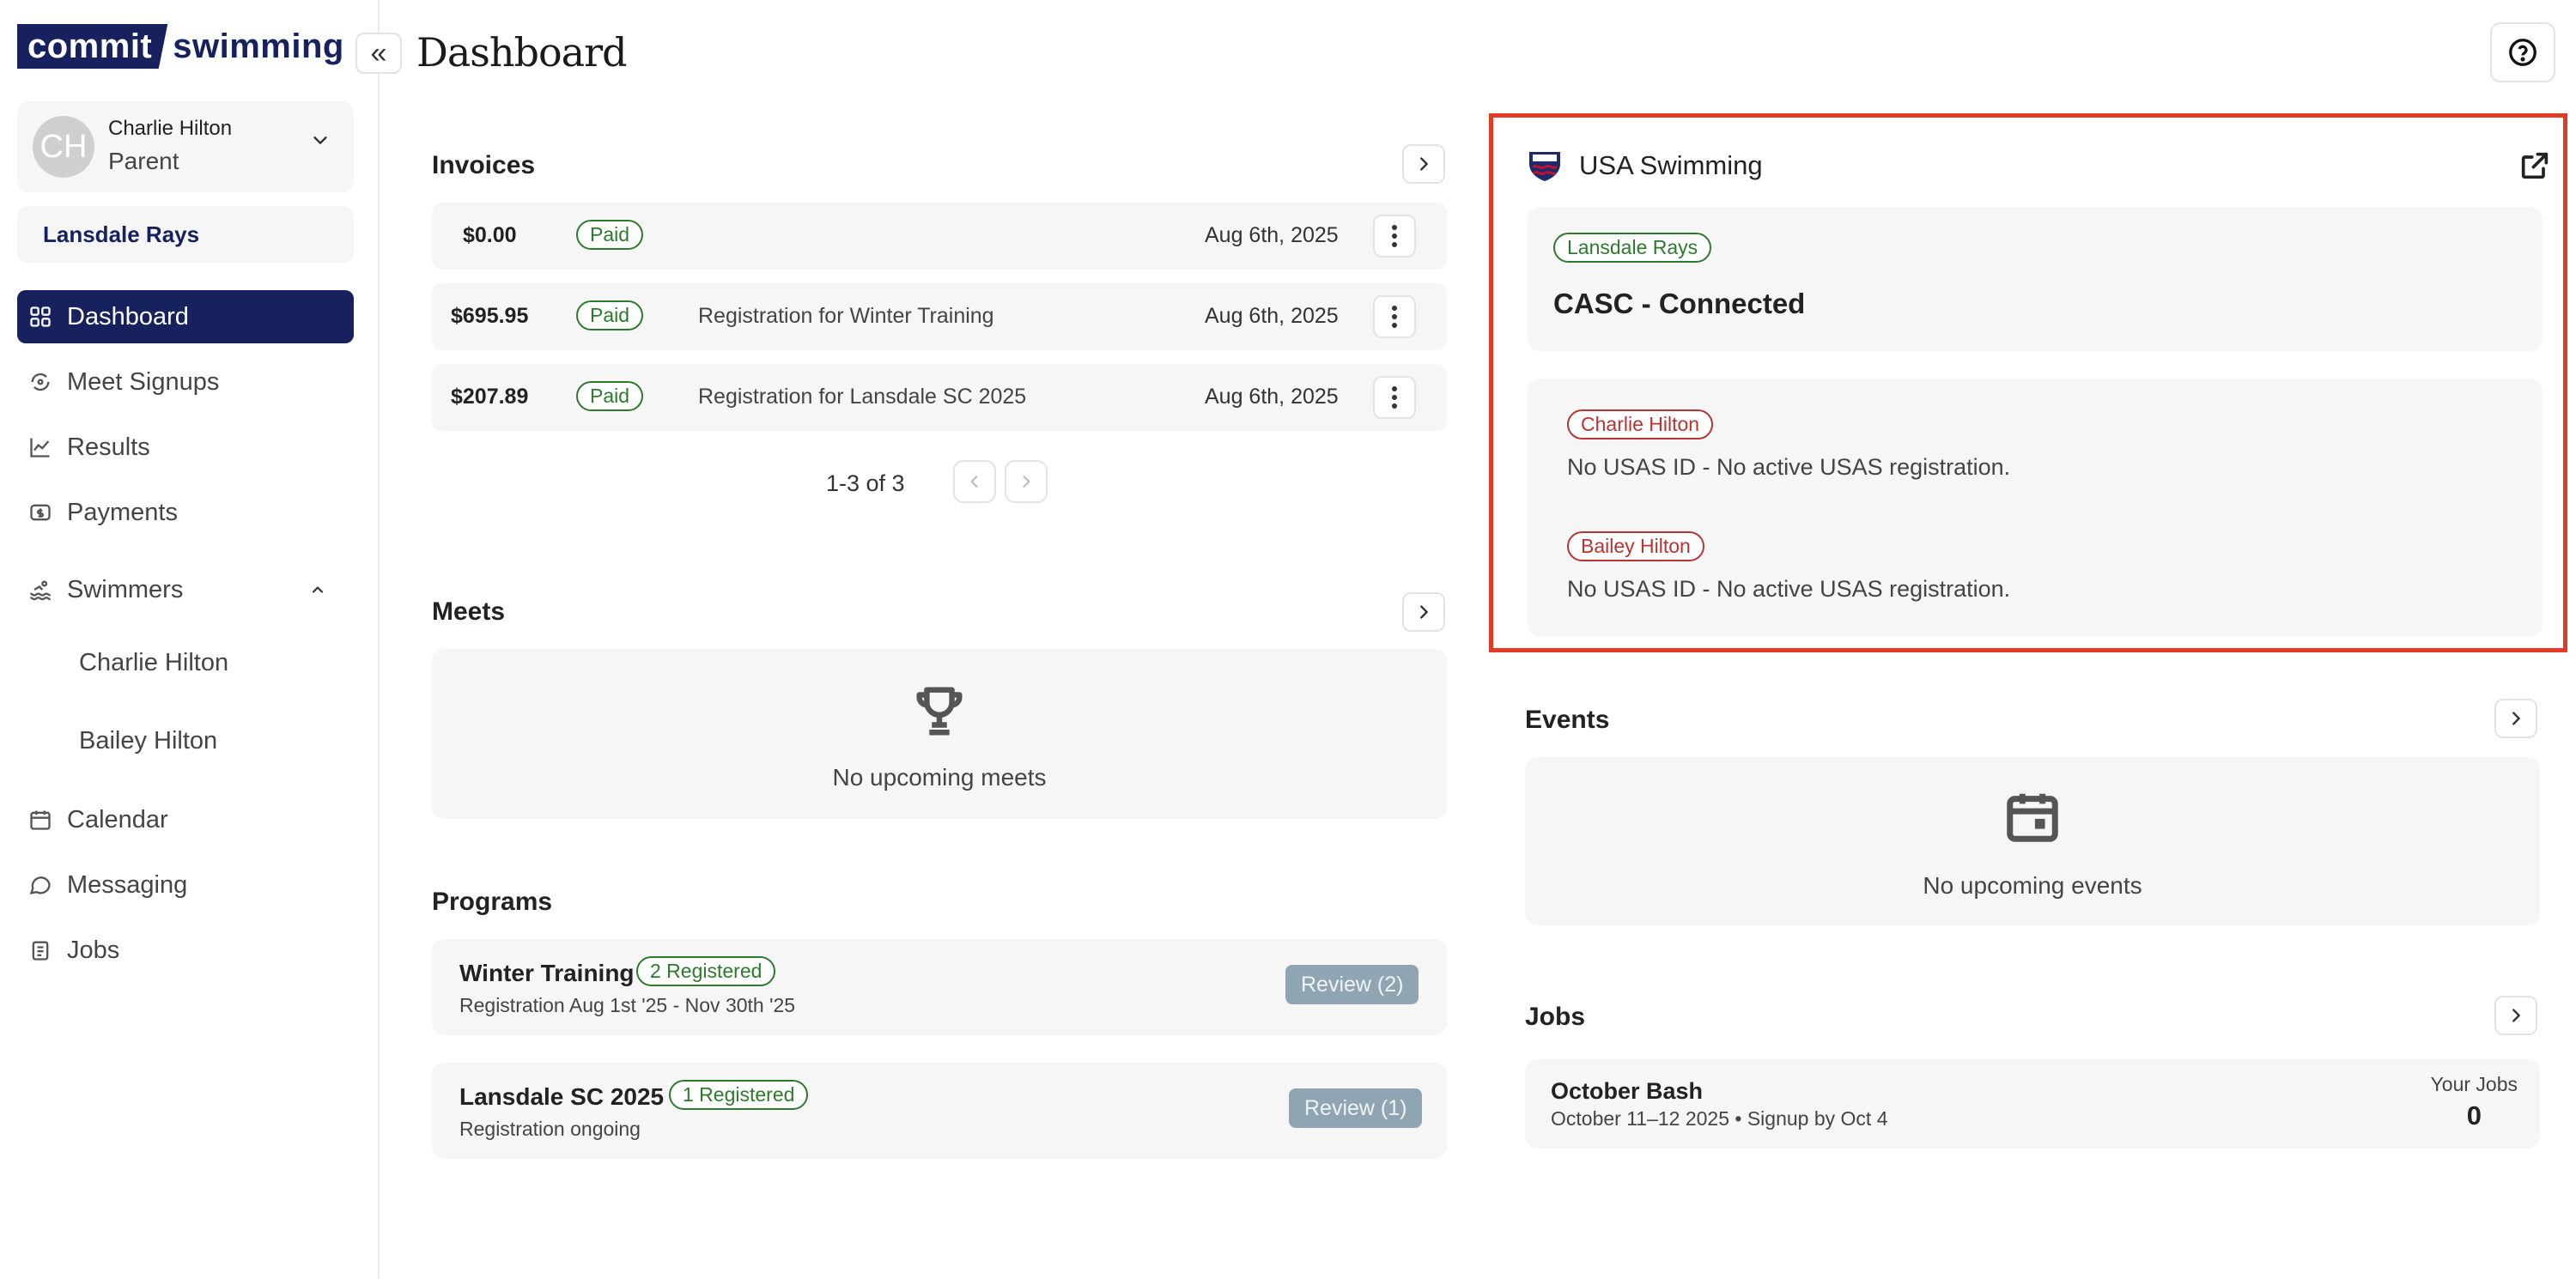 Image resolution: width=2576 pixels, height=1279 pixels. Describe the element at coordinates (706, 971) in the screenshot. I see `registered-badge: 2 Registered` at that location.